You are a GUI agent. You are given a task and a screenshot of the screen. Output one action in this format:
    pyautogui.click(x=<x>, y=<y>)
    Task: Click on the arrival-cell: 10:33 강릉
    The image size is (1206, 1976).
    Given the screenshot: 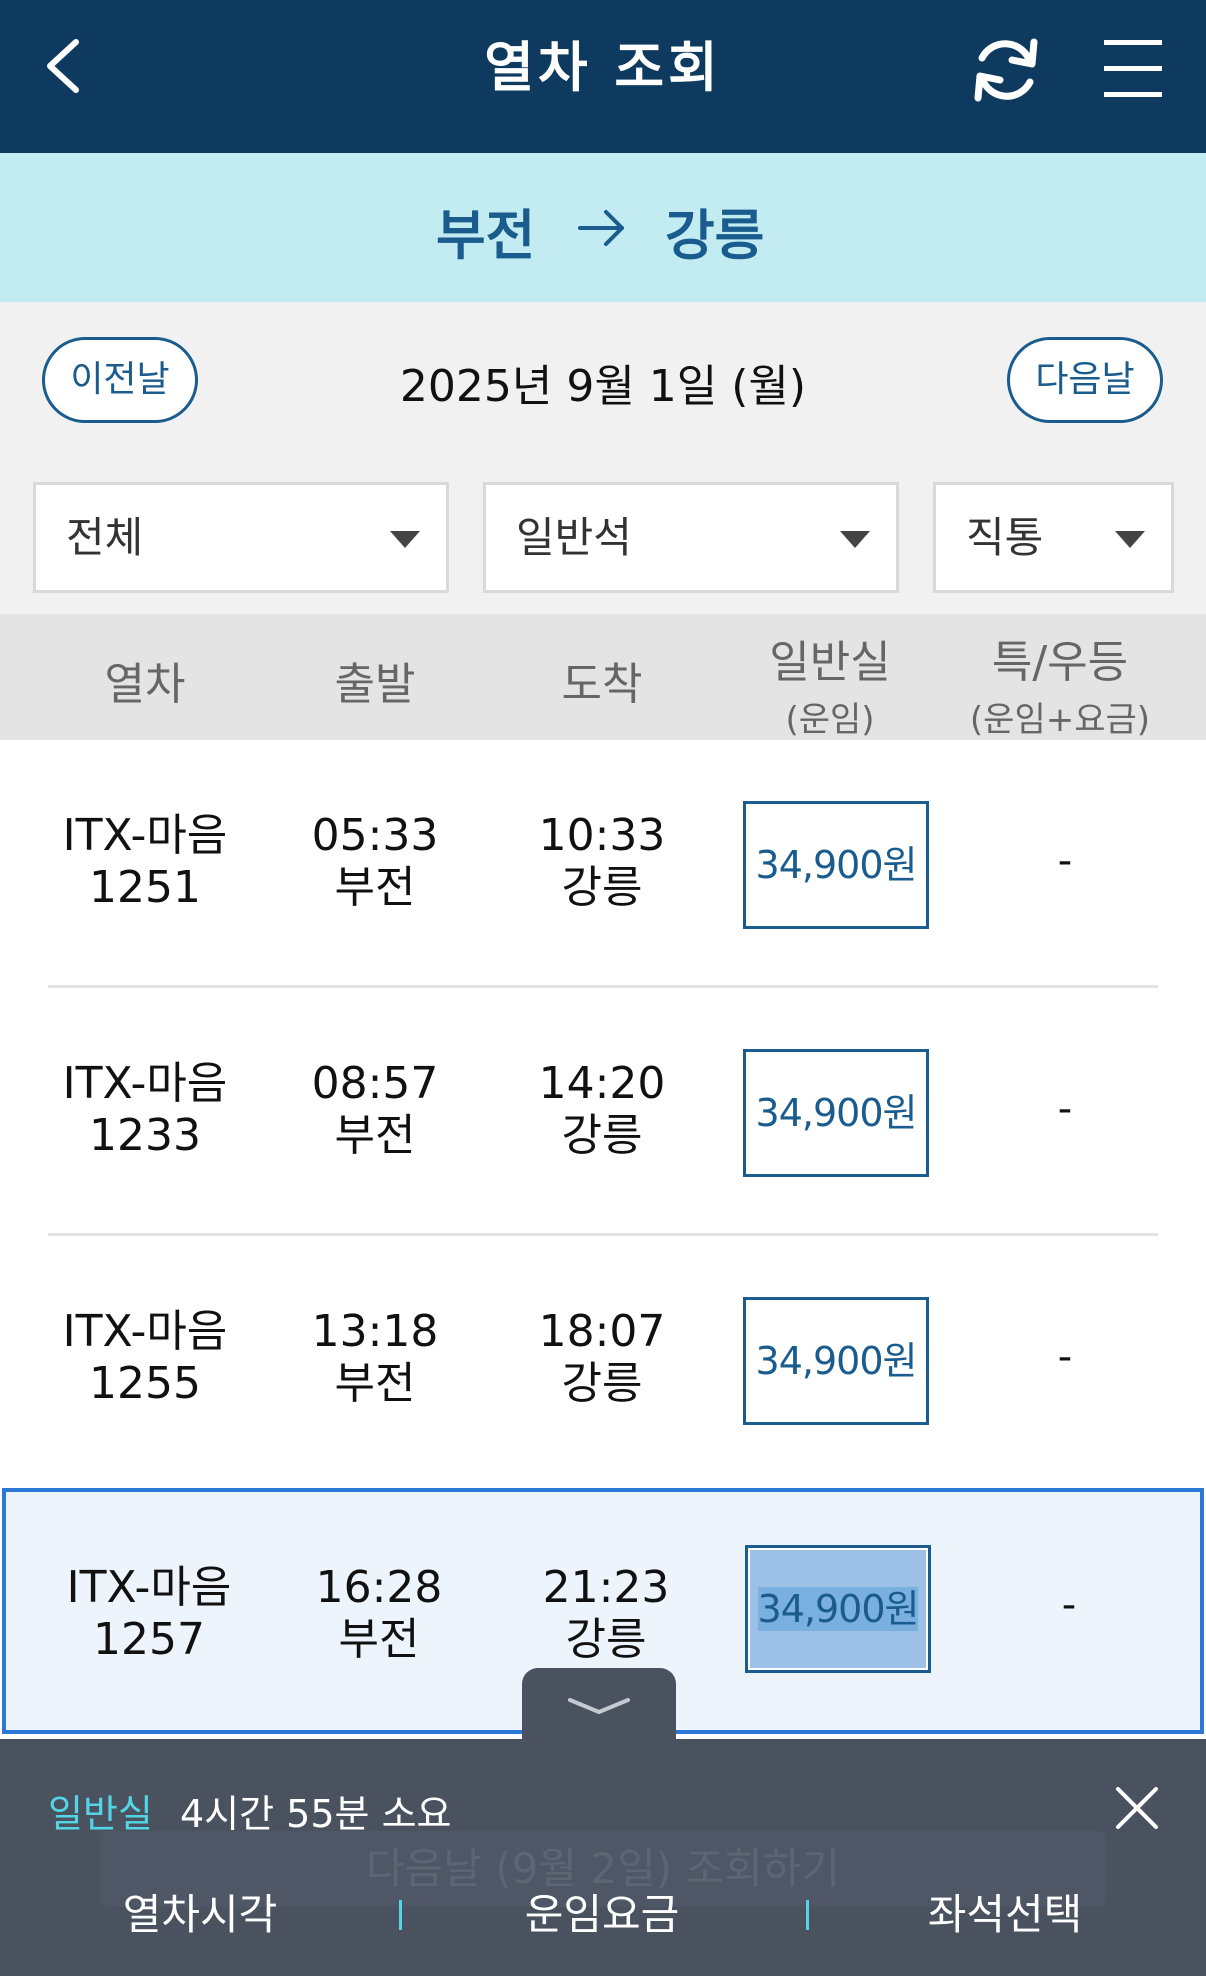 What is the action you would take?
    pyautogui.click(x=602, y=861)
    